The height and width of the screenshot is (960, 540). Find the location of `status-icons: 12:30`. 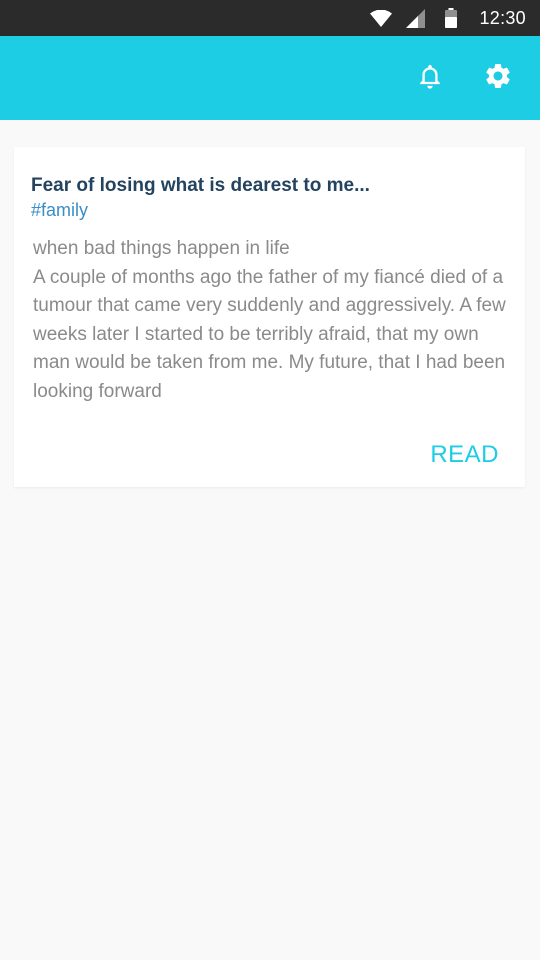

status-icons: 12:30 is located at coordinates (448, 18).